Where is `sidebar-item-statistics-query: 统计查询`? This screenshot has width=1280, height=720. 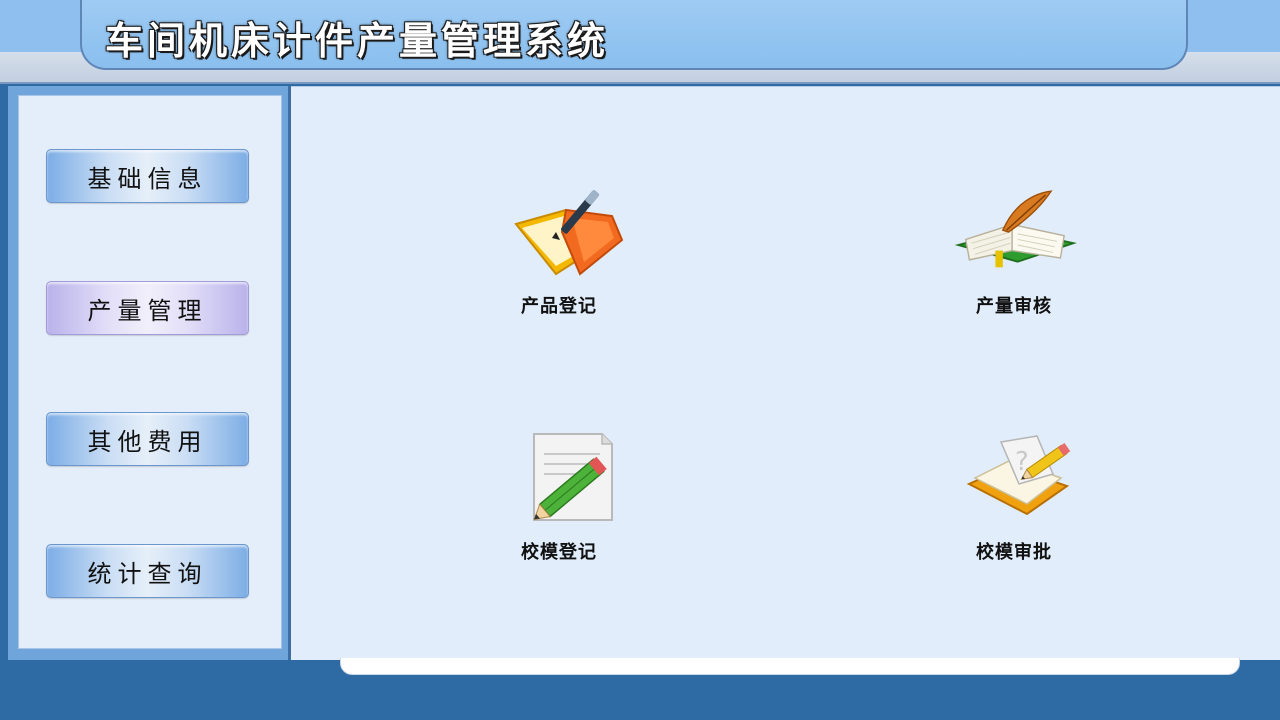
sidebar-item-statistics-query: 统计查询 is located at coordinates (147, 571).